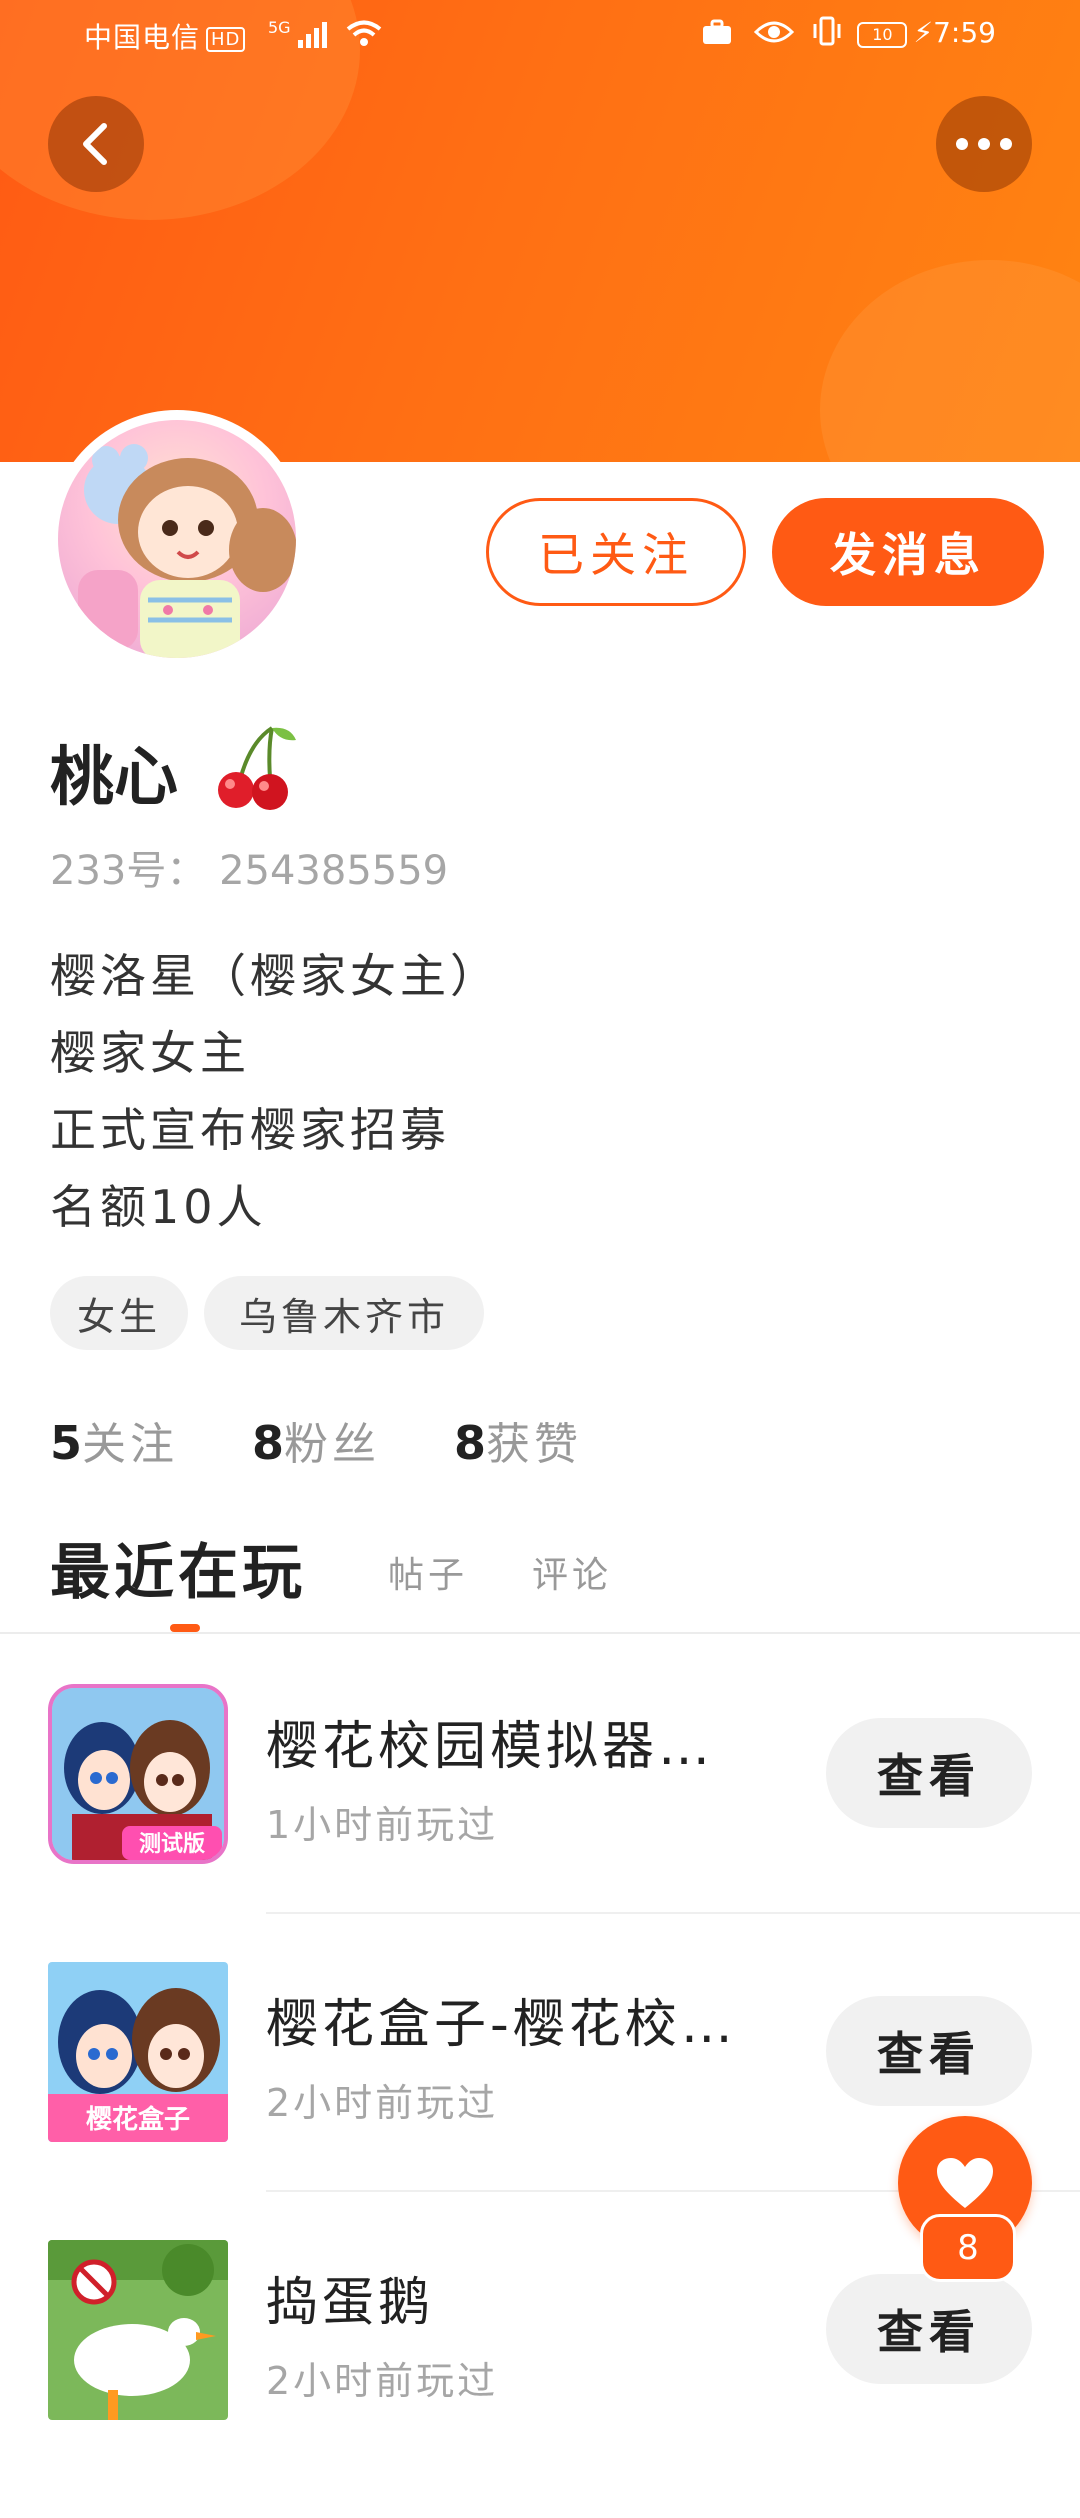 The image size is (1080, 2518). Describe the element at coordinates (965, 2183) in the screenshot. I see `heart-icon` at that location.